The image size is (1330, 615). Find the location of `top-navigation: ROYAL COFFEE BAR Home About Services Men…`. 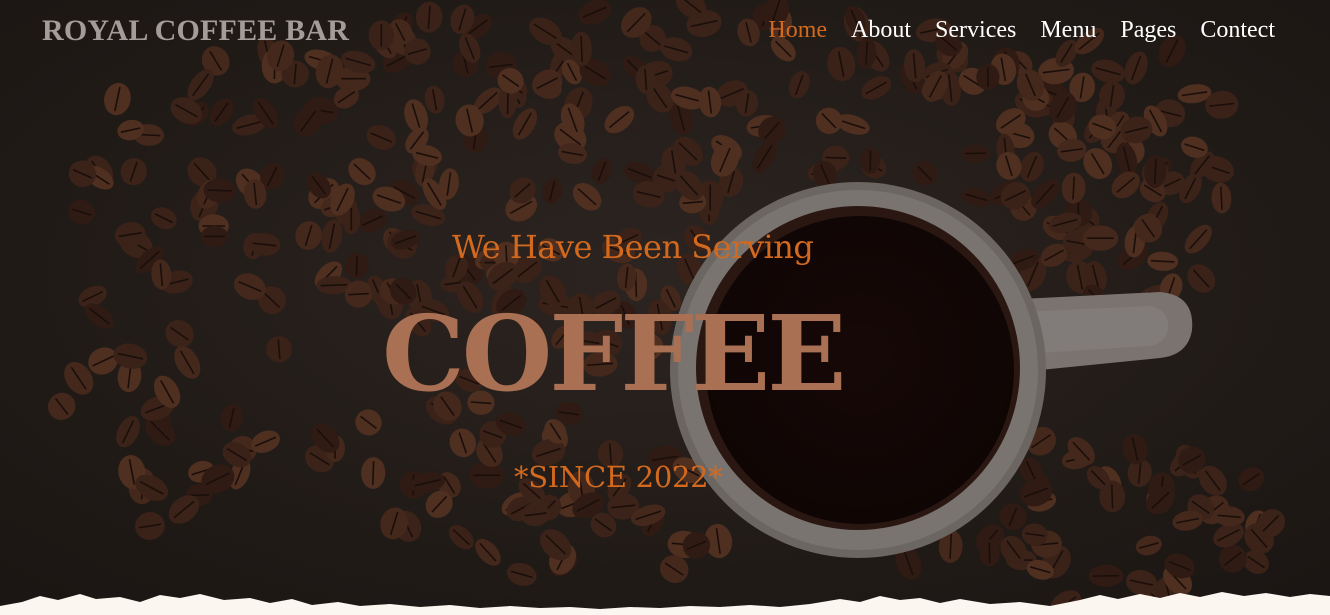

top-navigation: ROYAL COFFEE BAR Home About Services Men… is located at coordinates (665, 32).